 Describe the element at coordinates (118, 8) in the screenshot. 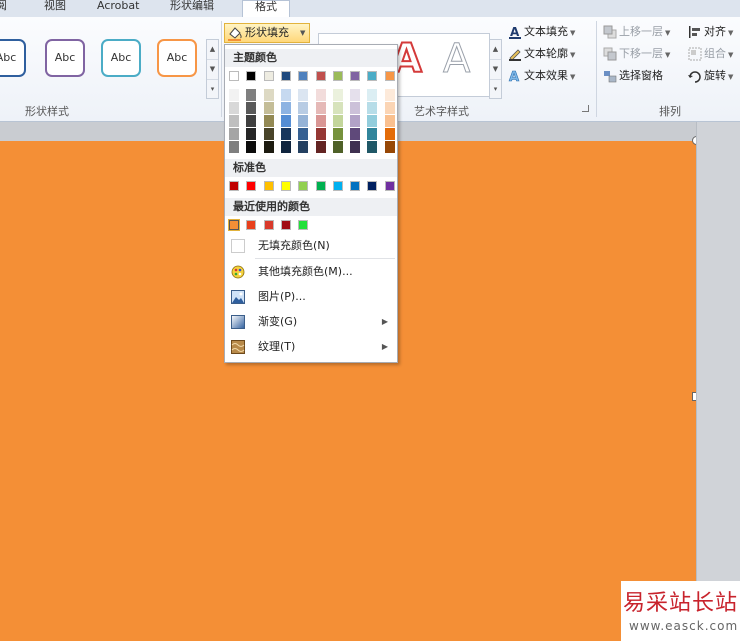

I see `tab-acrobat: Acrobat` at that location.